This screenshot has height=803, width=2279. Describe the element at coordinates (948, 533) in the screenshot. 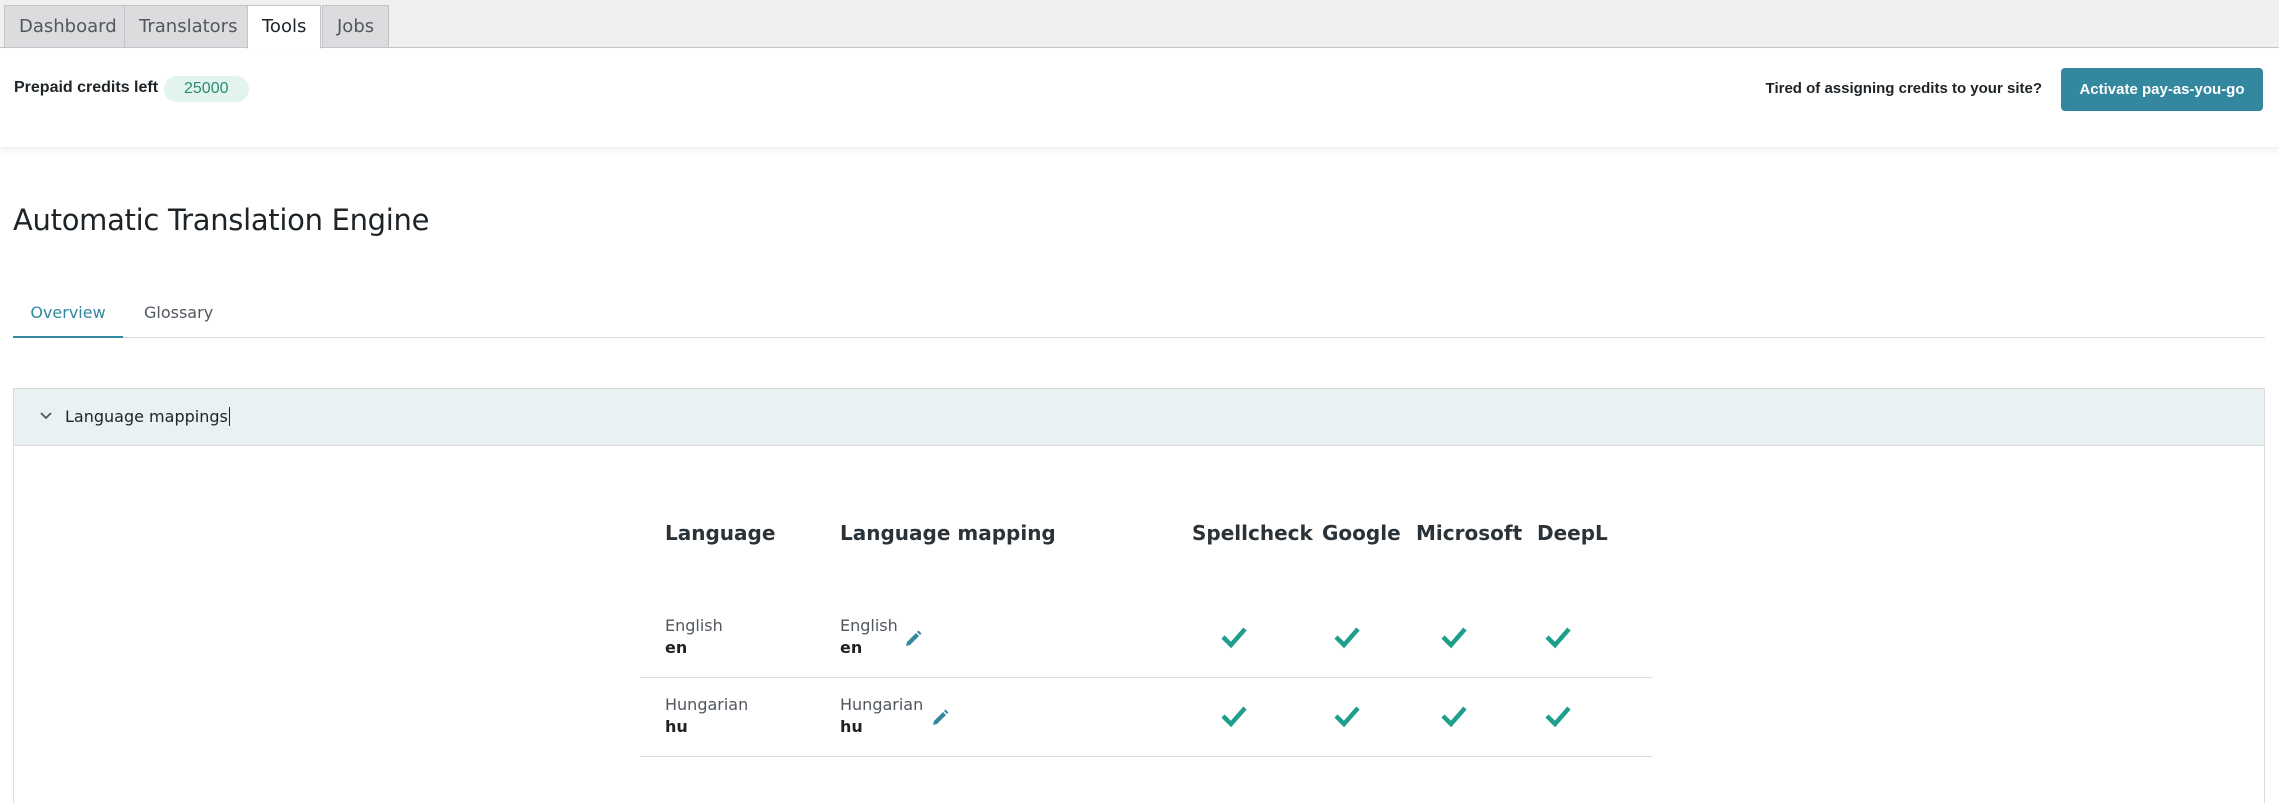

I see `header-language-mapping: Language mapping` at that location.